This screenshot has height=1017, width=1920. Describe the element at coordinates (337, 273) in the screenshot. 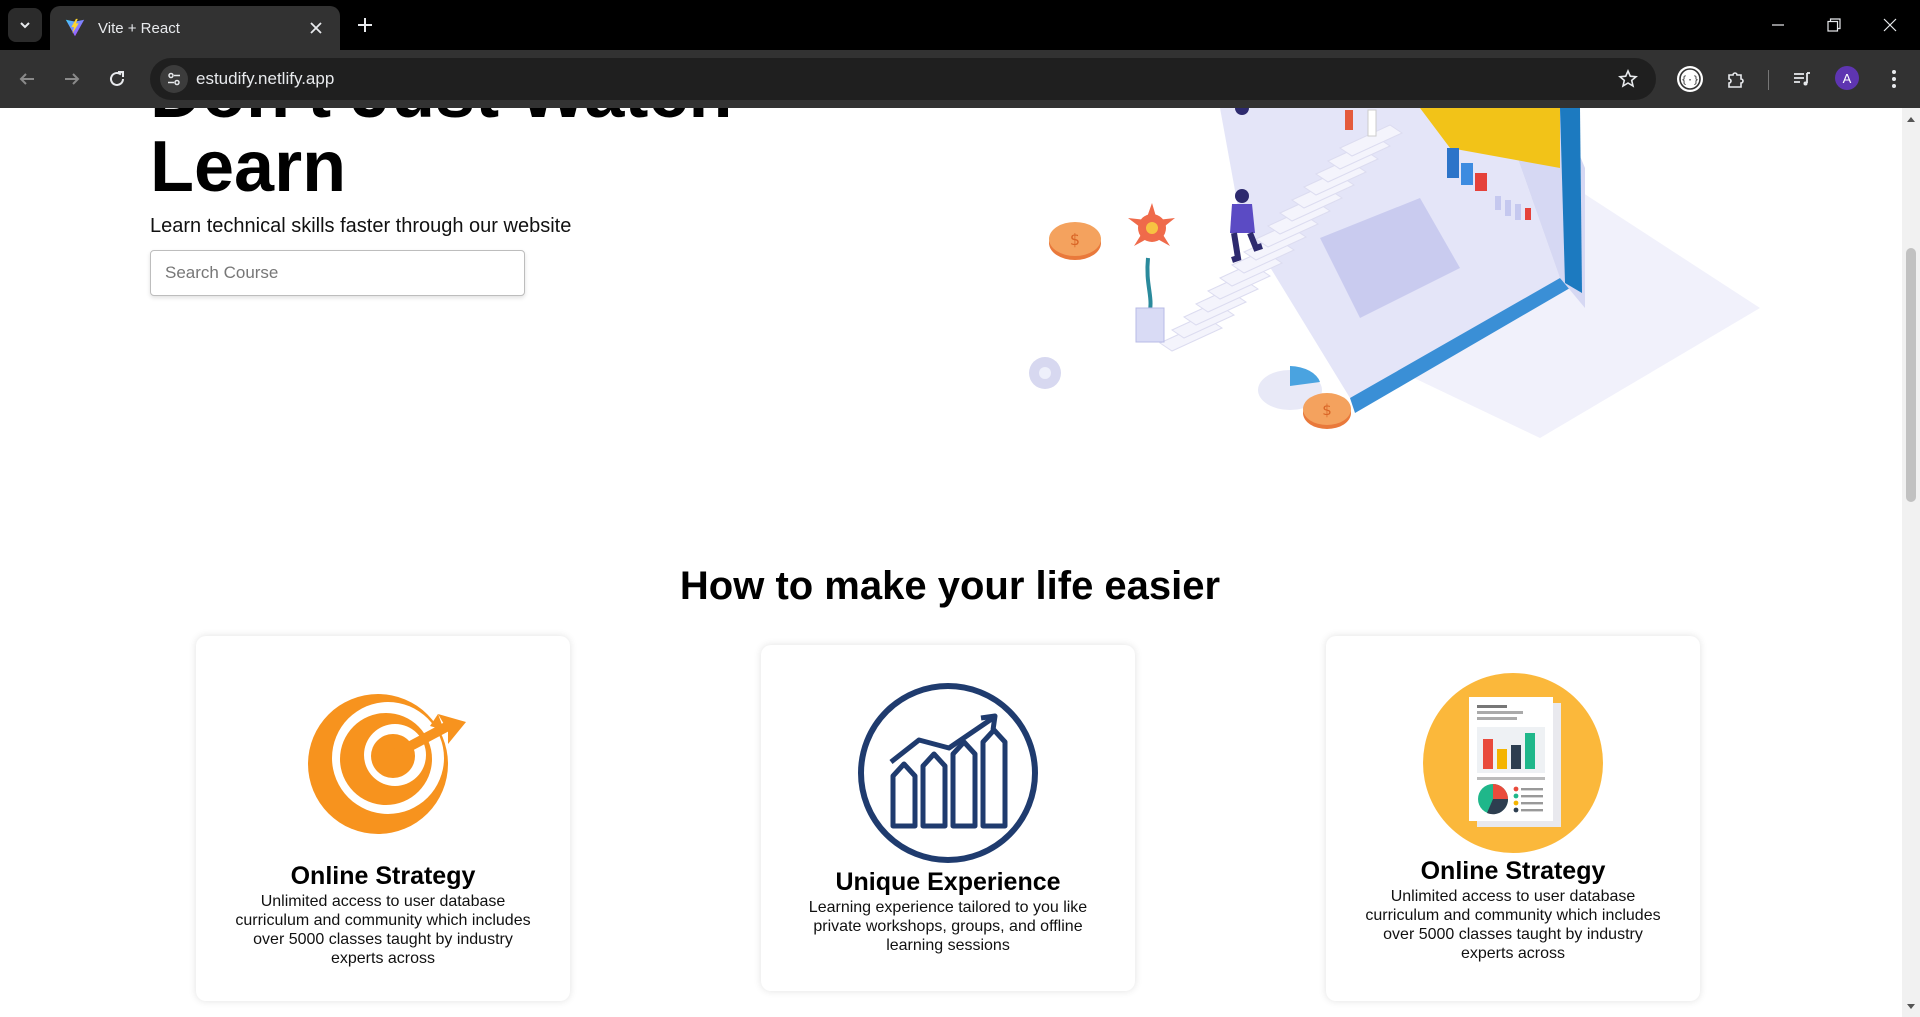

I see `search-course-input` at that location.